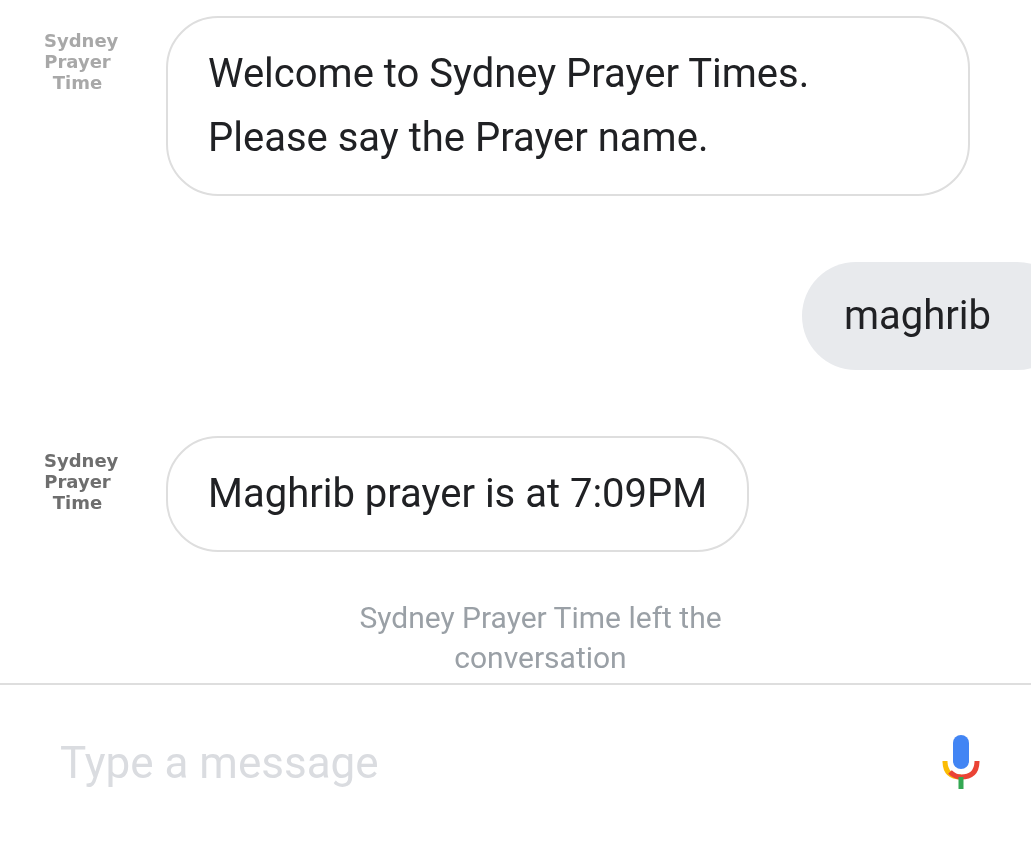  What do you see at coordinates (916, 316) in the screenshot?
I see `user-message-bubble: maghrib` at bounding box center [916, 316].